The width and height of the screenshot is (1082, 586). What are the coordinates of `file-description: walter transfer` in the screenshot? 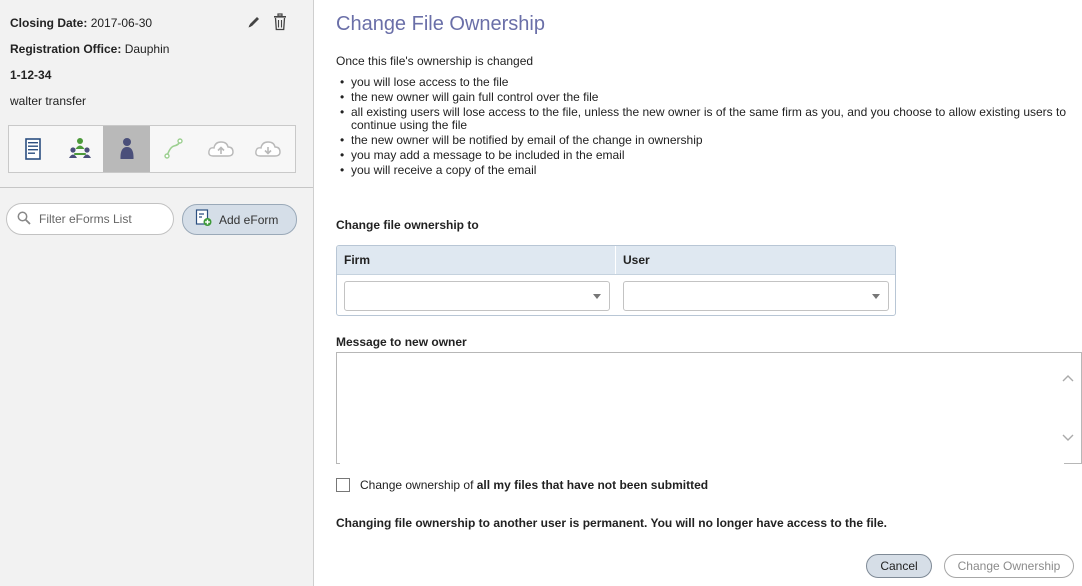 It's located at (48, 101).